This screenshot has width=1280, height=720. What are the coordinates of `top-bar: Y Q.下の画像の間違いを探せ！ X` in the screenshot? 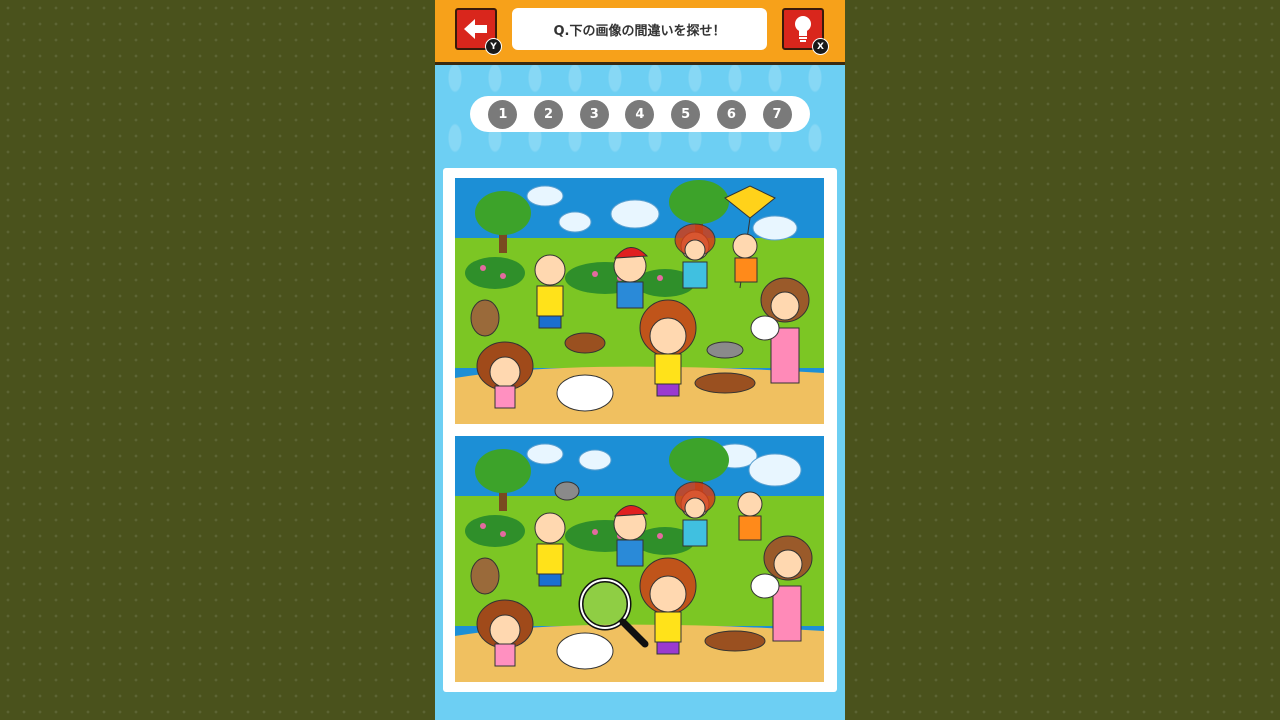 It's located at (640, 32).